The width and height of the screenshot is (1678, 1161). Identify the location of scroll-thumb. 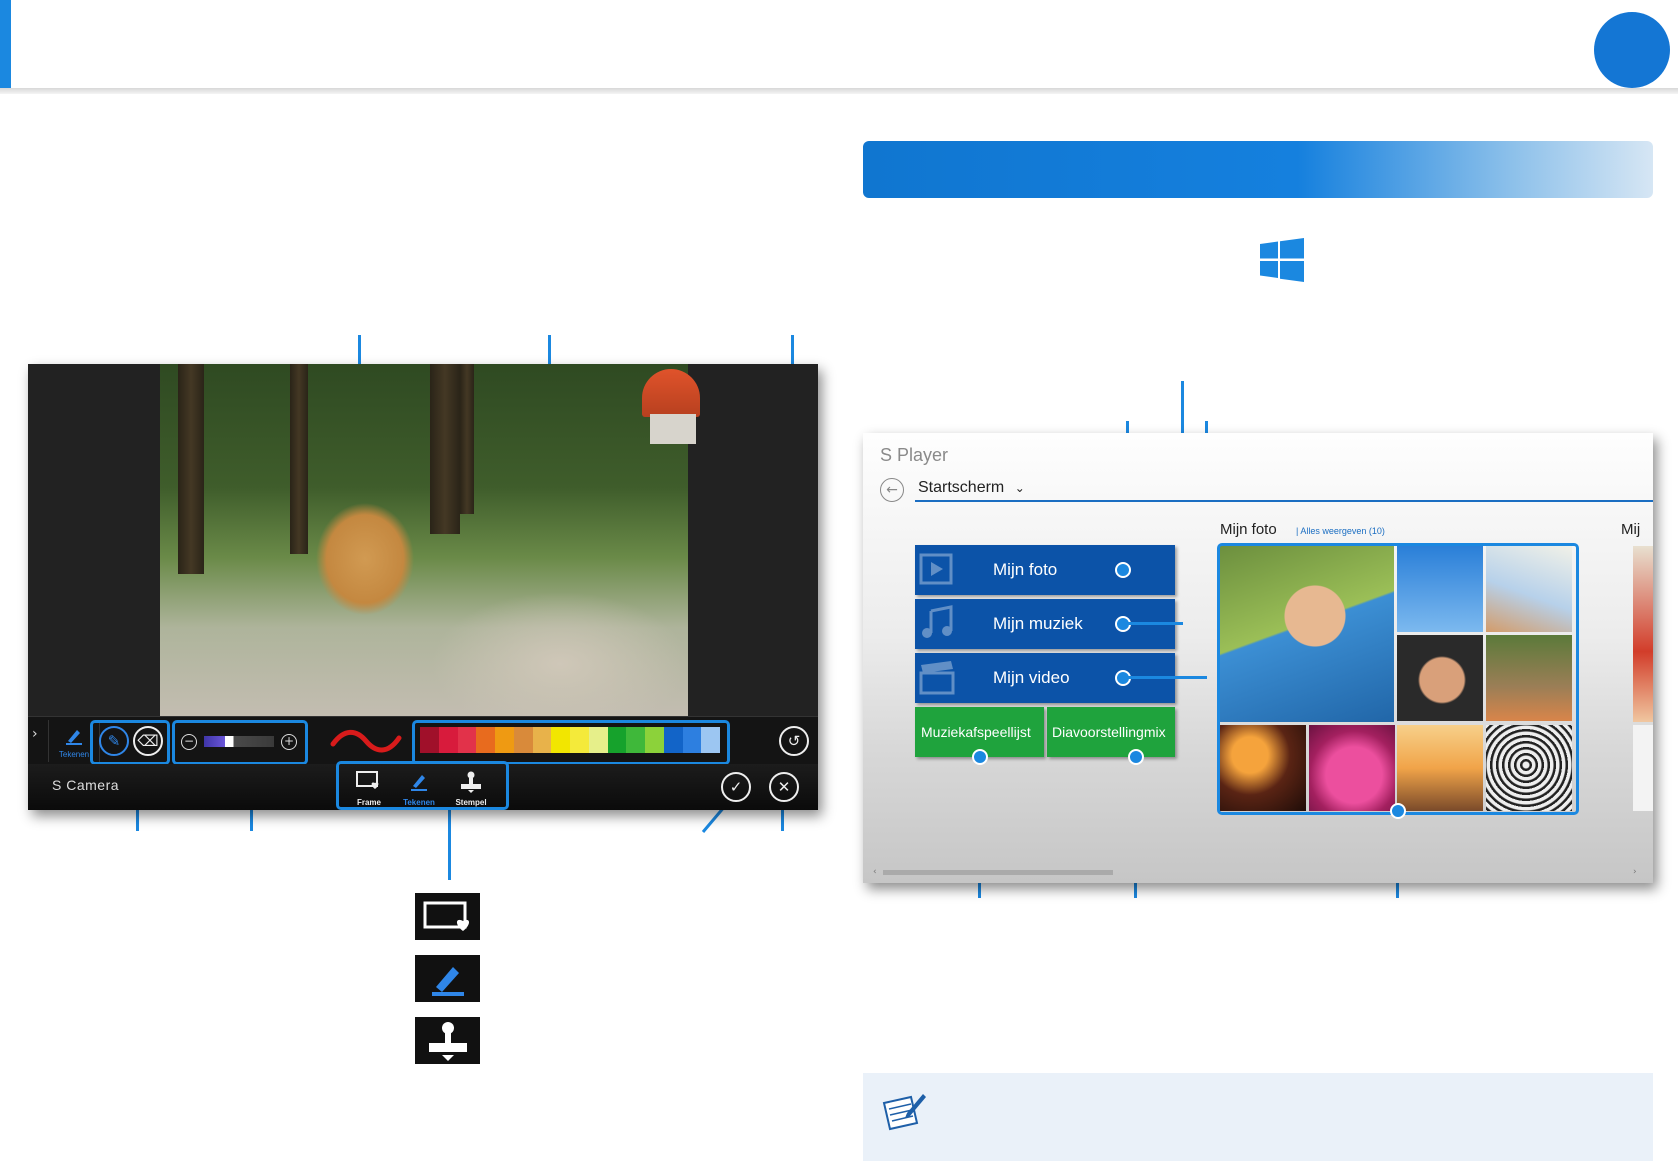
(998, 872).